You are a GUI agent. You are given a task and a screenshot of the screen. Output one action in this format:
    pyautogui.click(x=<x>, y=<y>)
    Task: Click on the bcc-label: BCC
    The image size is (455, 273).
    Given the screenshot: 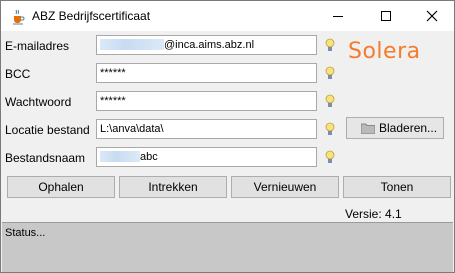 What is the action you would take?
    pyautogui.click(x=18, y=74)
    